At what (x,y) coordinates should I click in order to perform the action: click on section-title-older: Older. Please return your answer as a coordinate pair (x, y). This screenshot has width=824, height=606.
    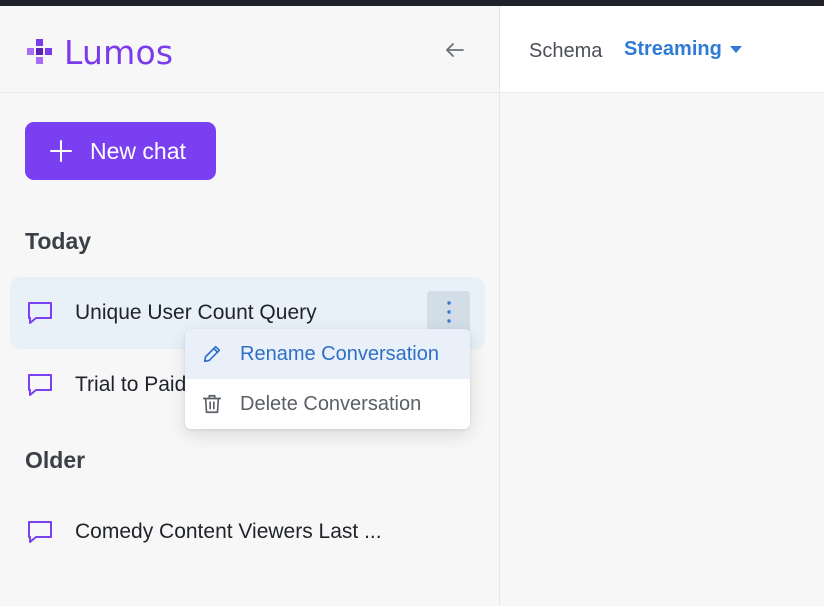
    Looking at the image, I should click on (55, 460).